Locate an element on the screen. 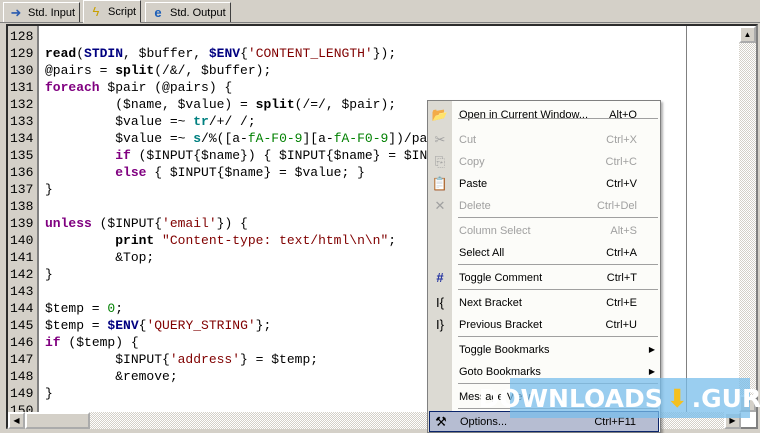 The width and height of the screenshot is (760, 433). code-token: print is located at coordinates (135, 240).